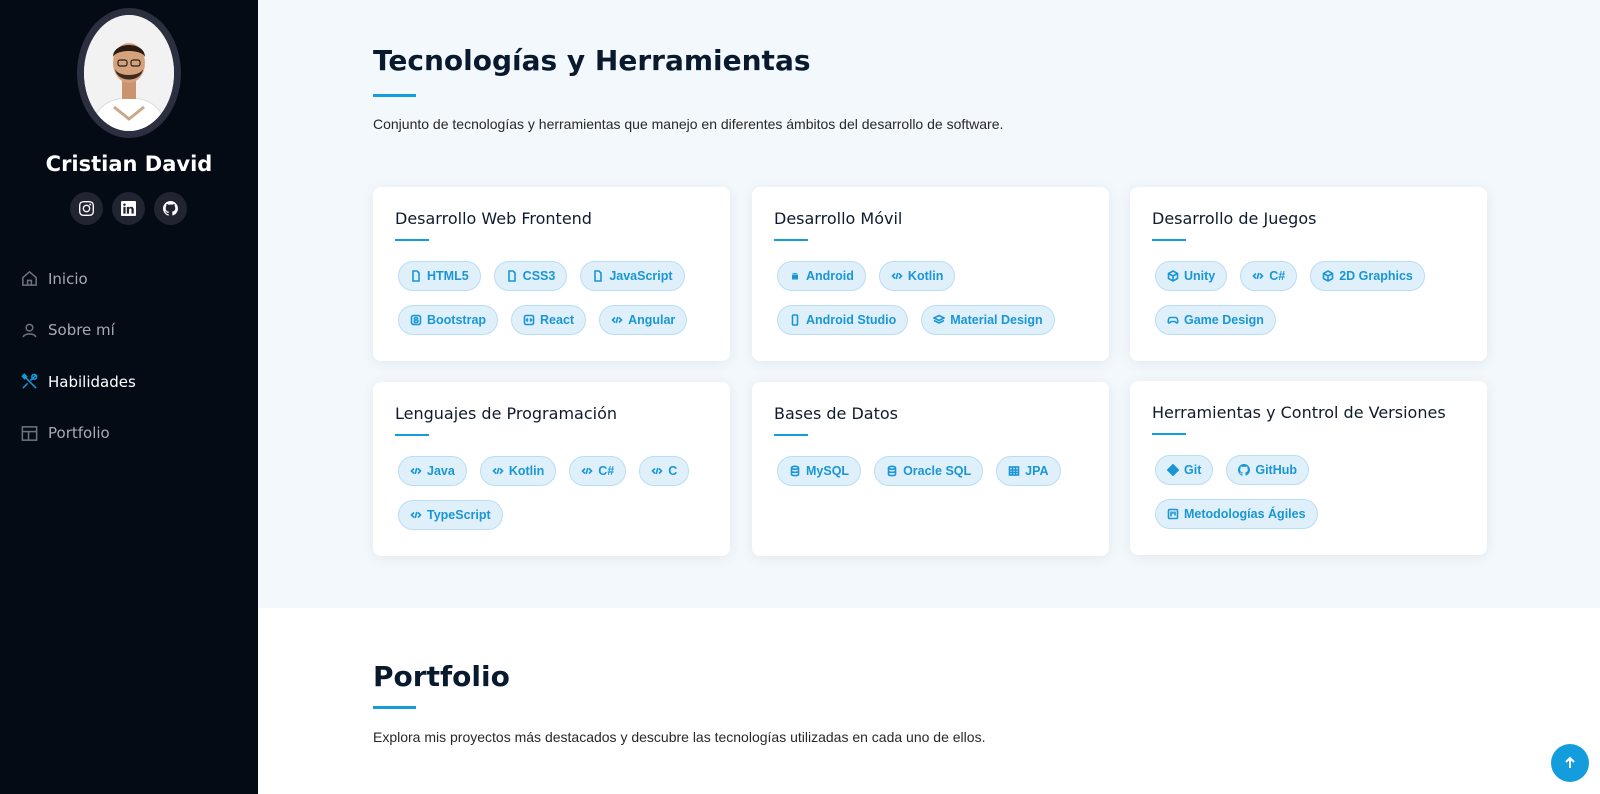 The image size is (1600, 794). Describe the element at coordinates (836, 413) in the screenshot. I see `card-title: Bases de Datos` at that location.